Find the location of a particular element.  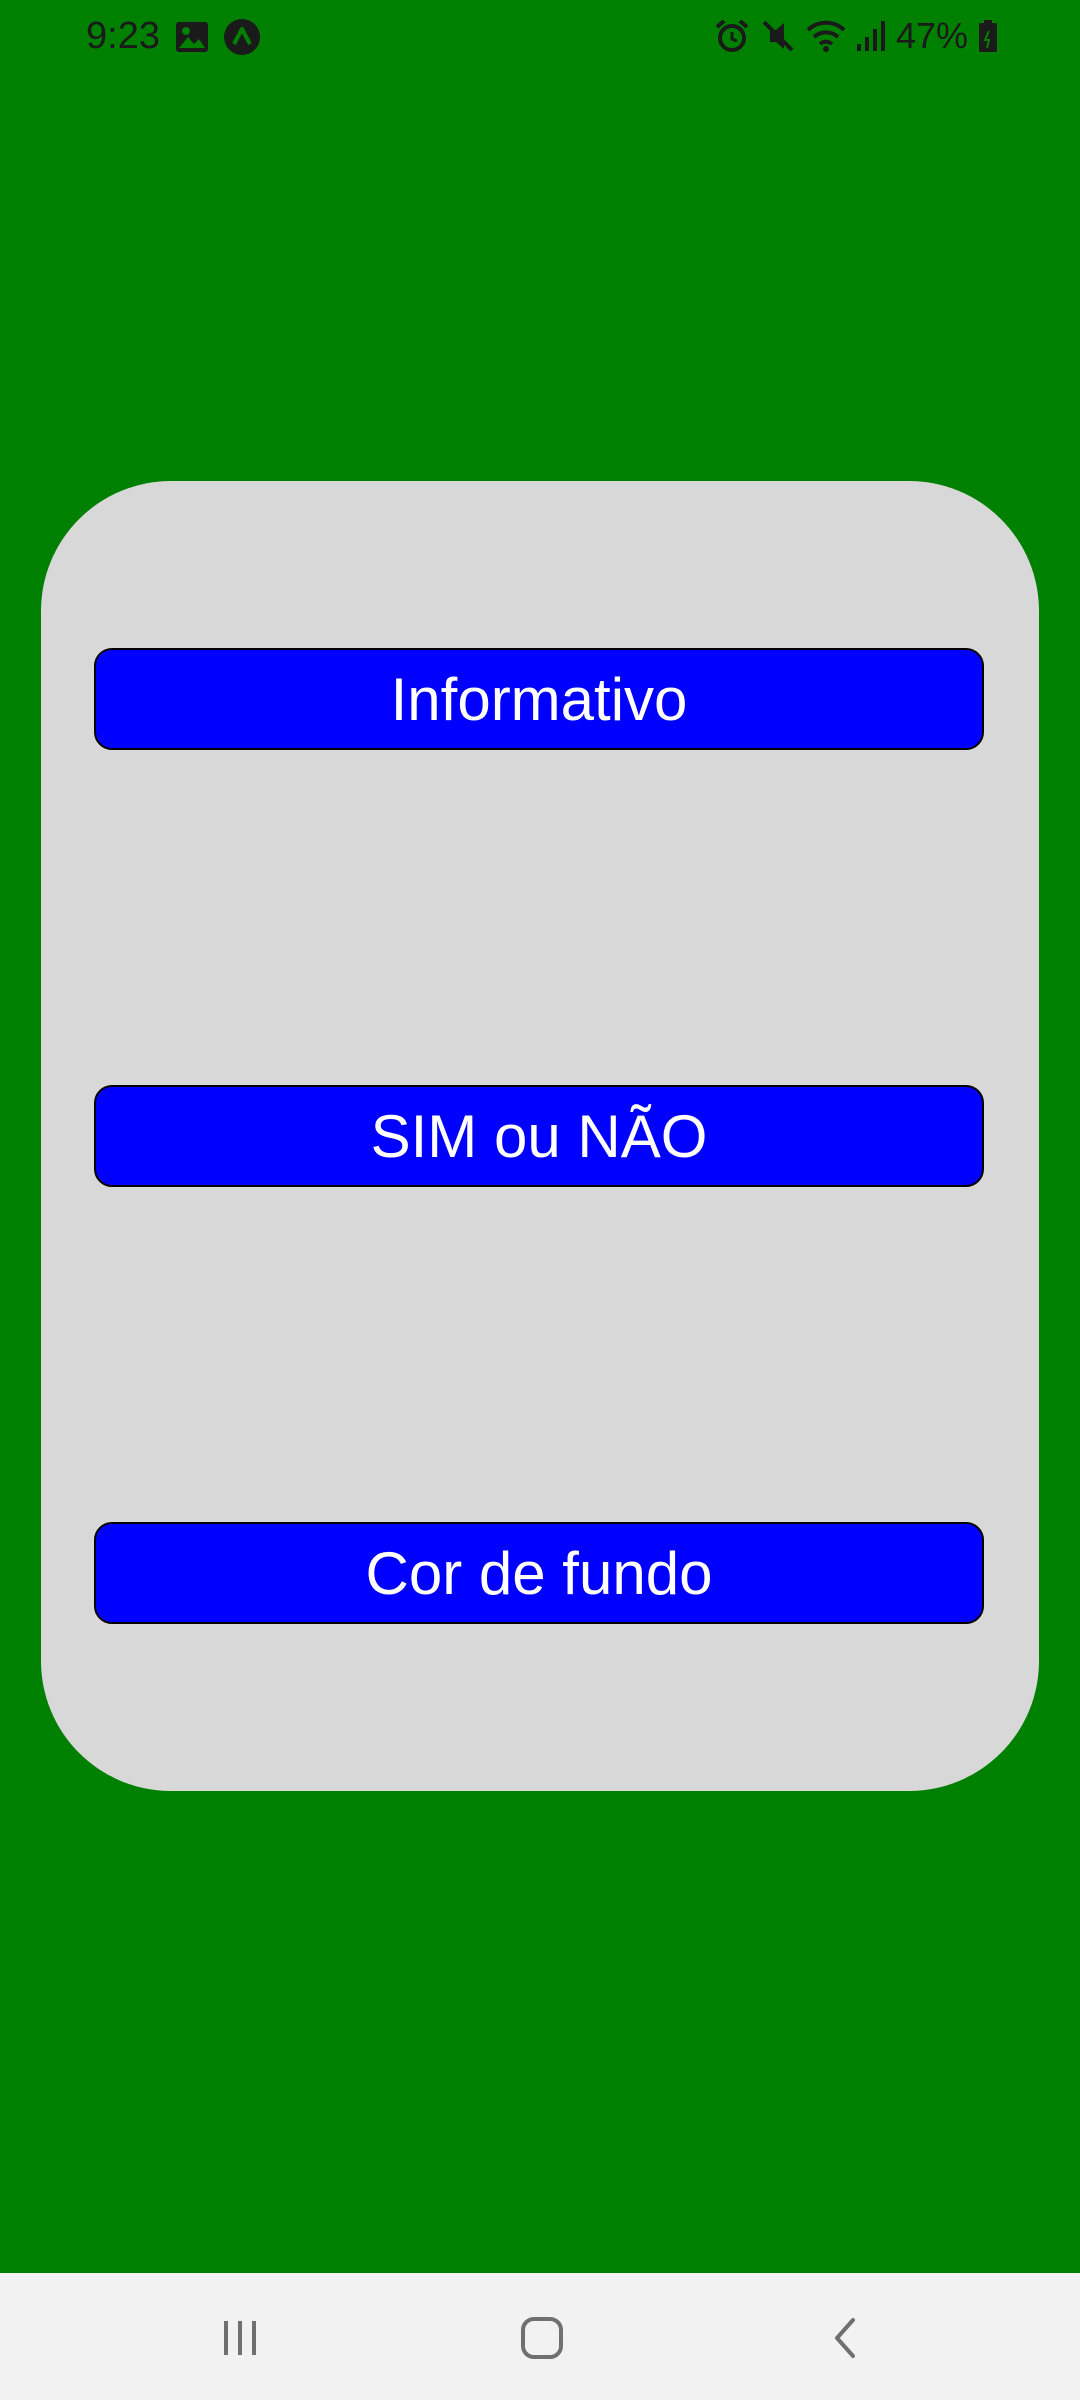

status-time: 9:23 is located at coordinates (123, 36).